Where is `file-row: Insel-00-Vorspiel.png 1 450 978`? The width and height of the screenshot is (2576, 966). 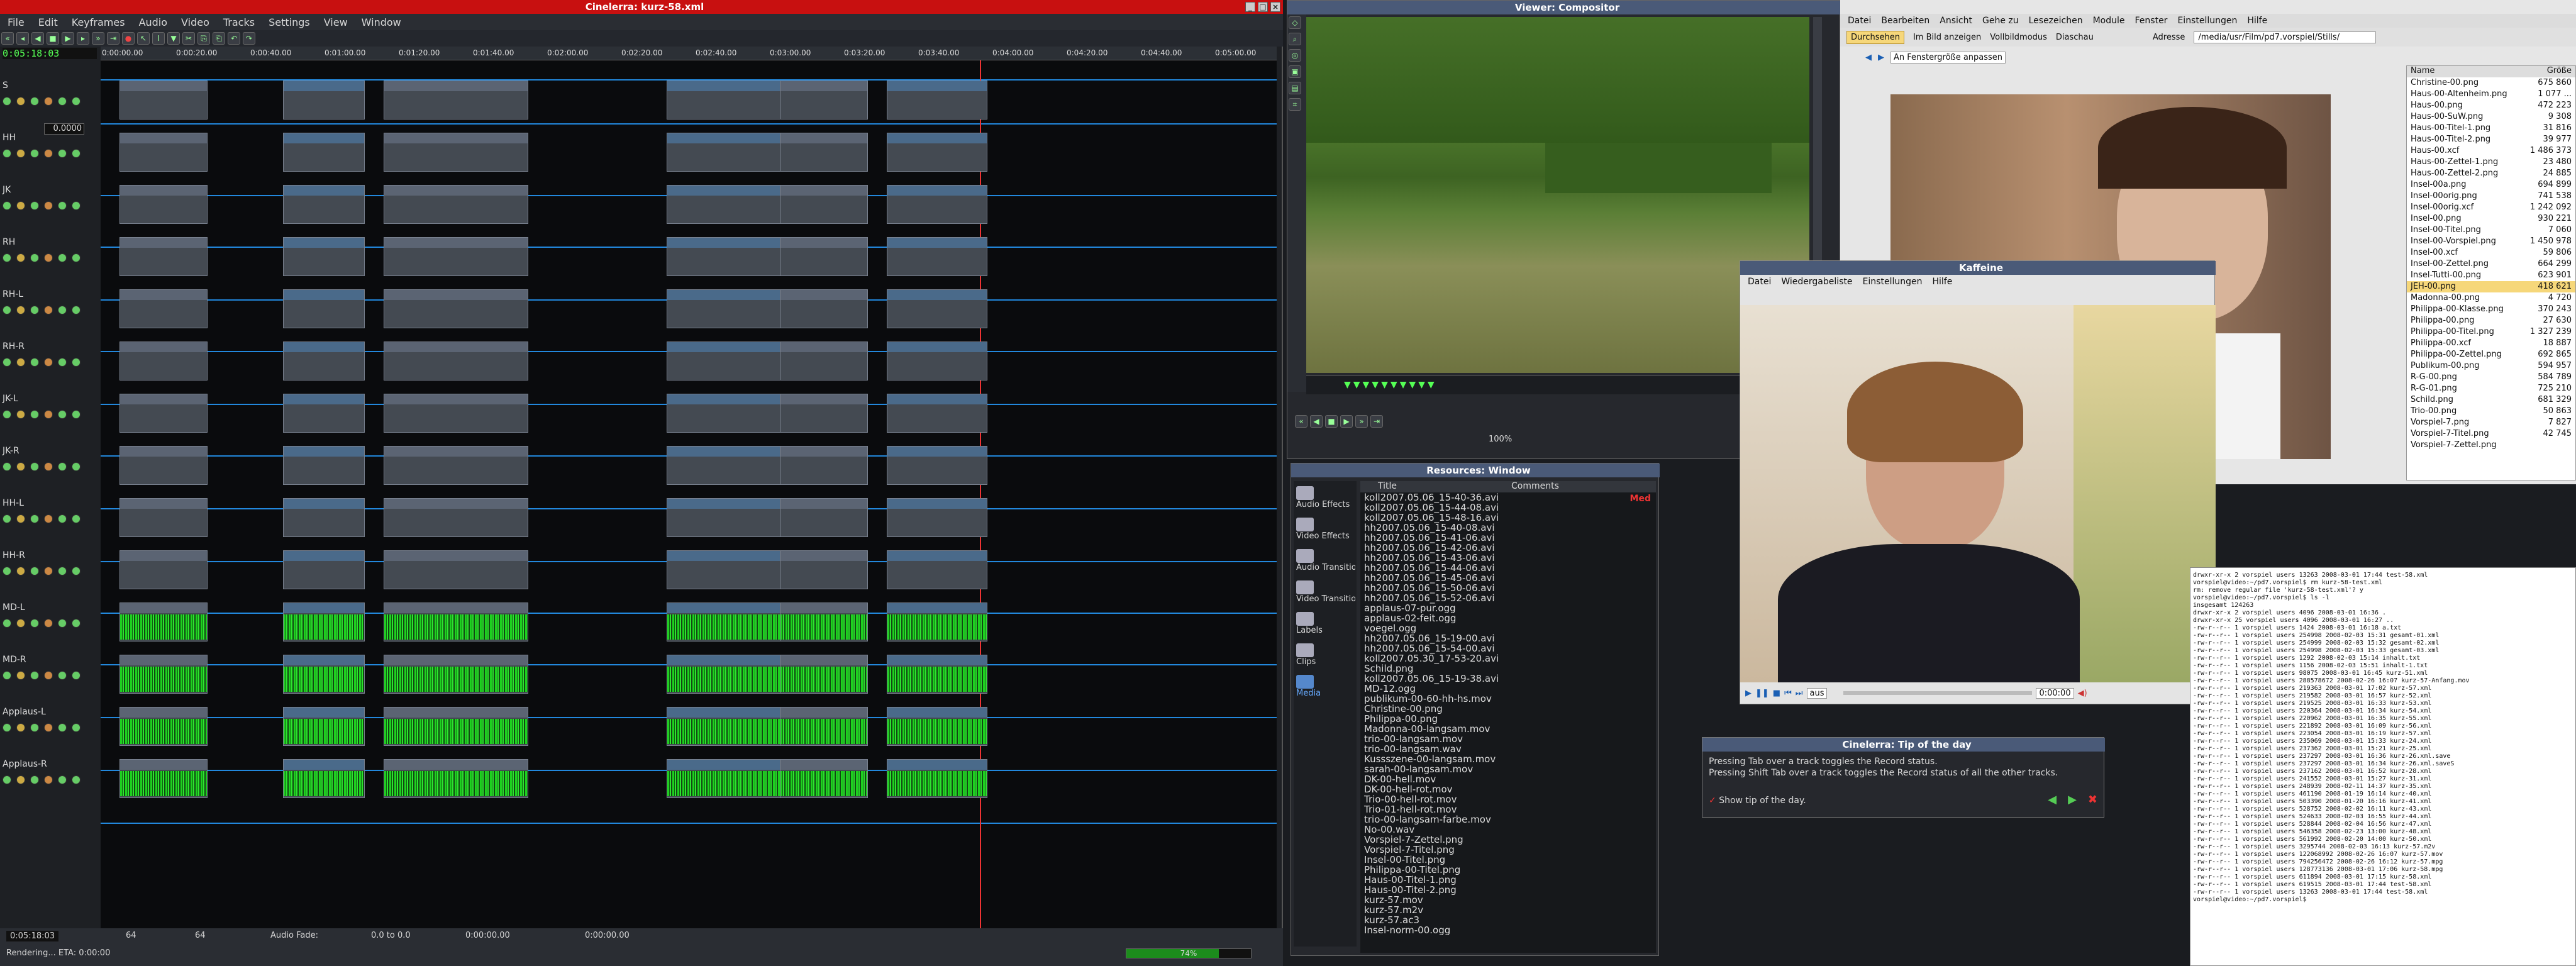 file-row: Insel-00-Vorspiel.png 1 450 978 is located at coordinates (2491, 241).